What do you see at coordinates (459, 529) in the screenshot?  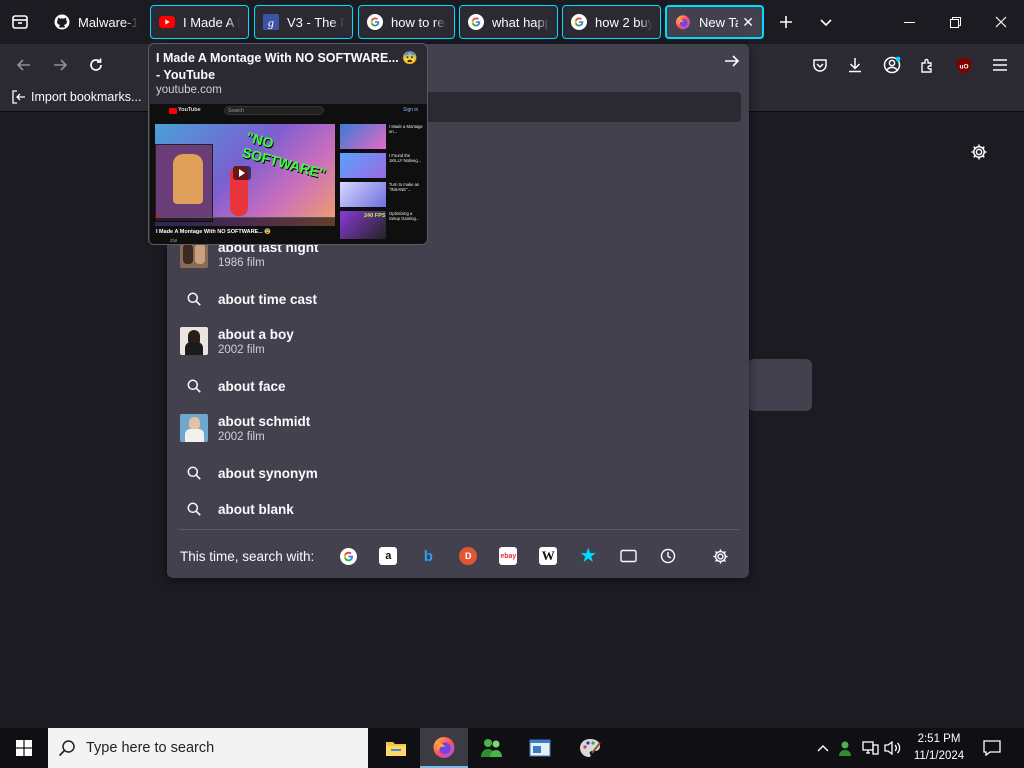 I see `divider` at bounding box center [459, 529].